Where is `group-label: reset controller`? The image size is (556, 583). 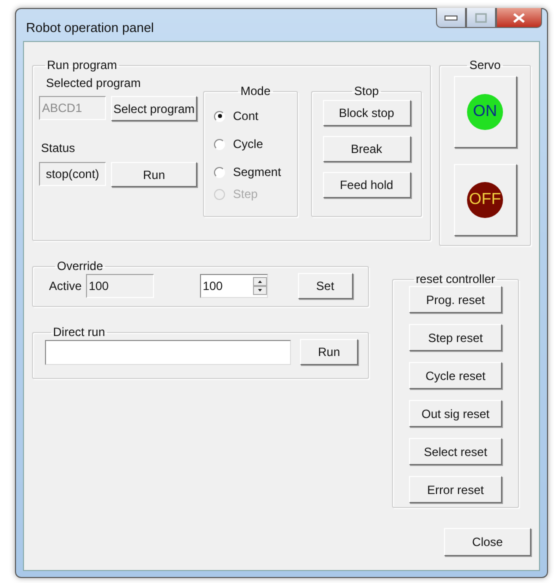
group-label: reset controller is located at coordinates (455, 279).